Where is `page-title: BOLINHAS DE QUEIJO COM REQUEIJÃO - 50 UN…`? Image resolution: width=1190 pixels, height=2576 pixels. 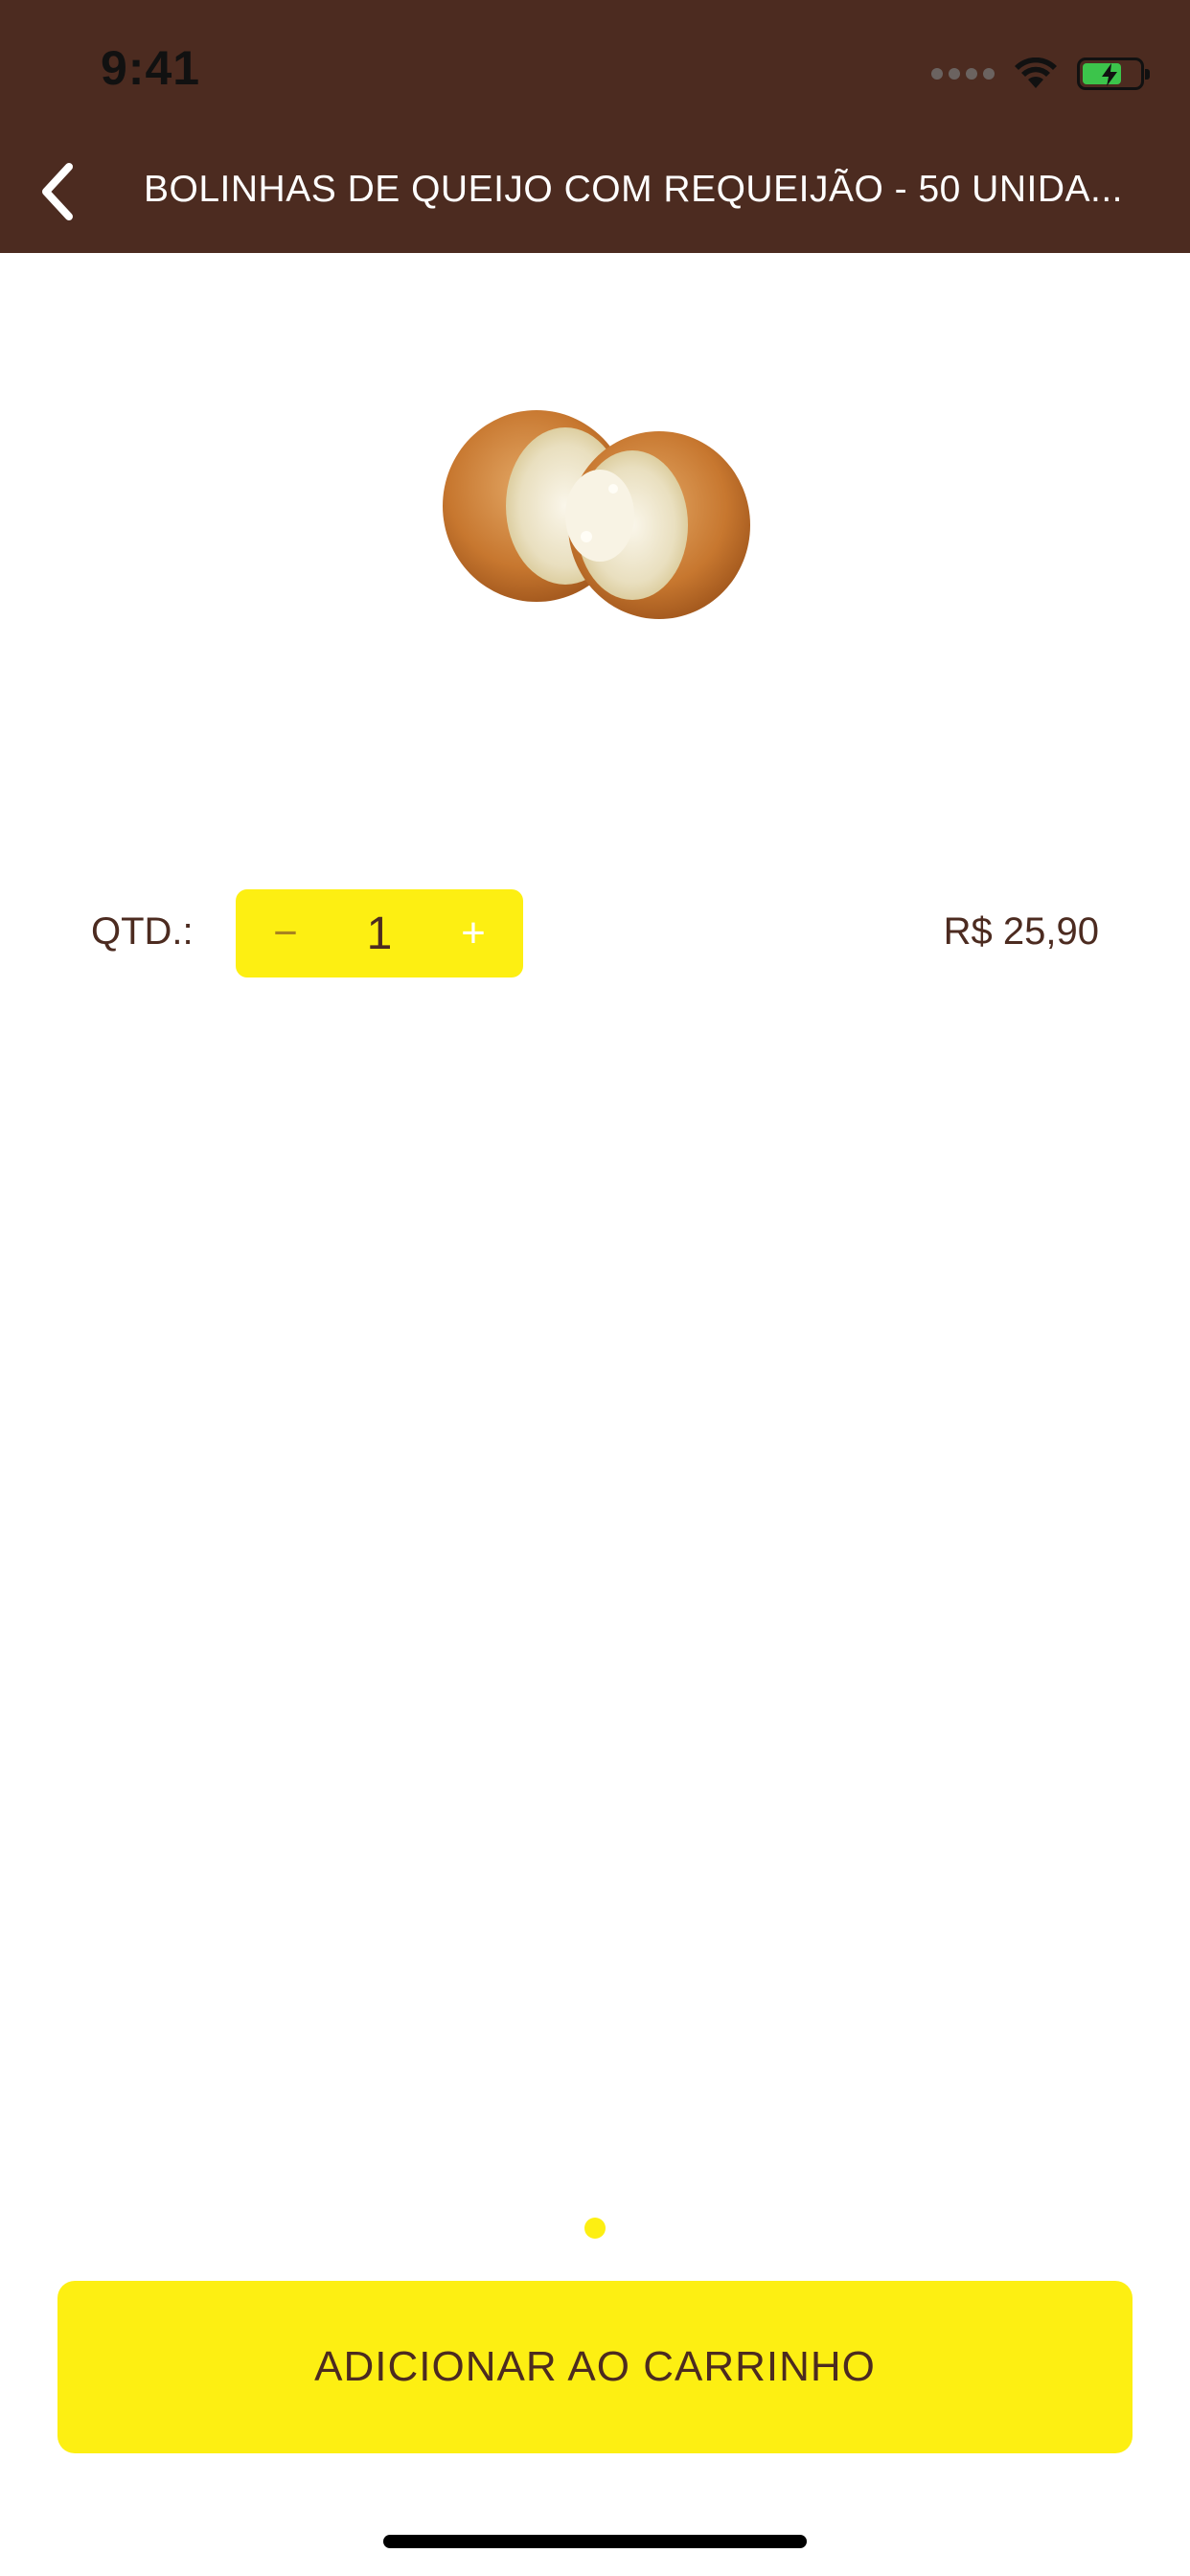 page-title: BOLINHAS DE QUEIJO COM REQUEIJÃO - 50 UN… is located at coordinates (634, 189).